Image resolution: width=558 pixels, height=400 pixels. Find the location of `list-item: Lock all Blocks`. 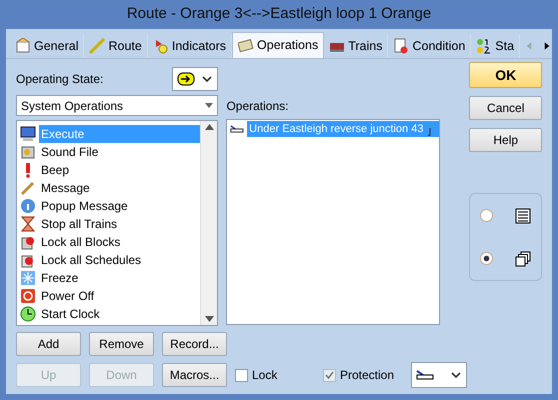

list-item: Lock all Blocks is located at coordinates (80, 242).